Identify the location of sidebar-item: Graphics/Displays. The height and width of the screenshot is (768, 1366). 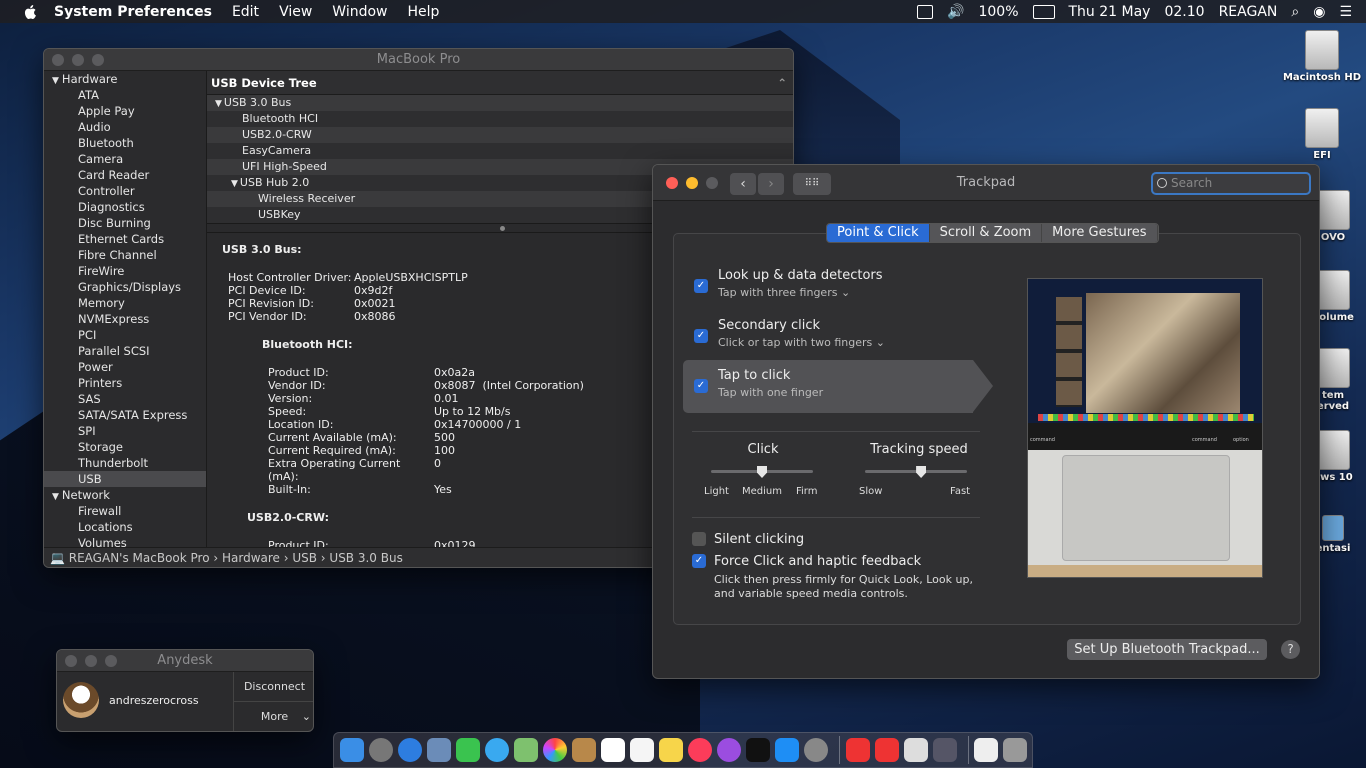
(125, 287).